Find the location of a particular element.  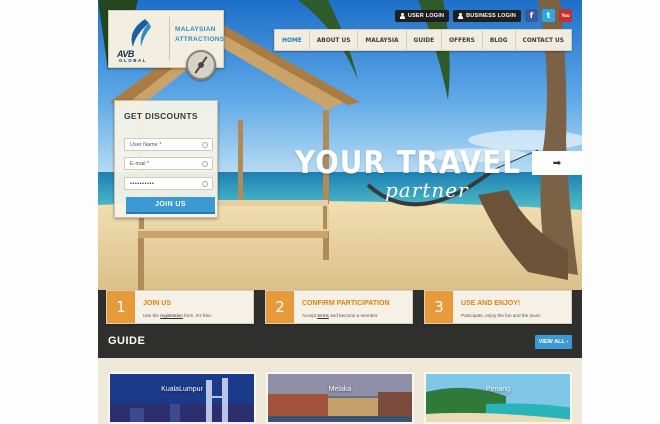

password-value: •••••••••• is located at coordinates (142, 183).